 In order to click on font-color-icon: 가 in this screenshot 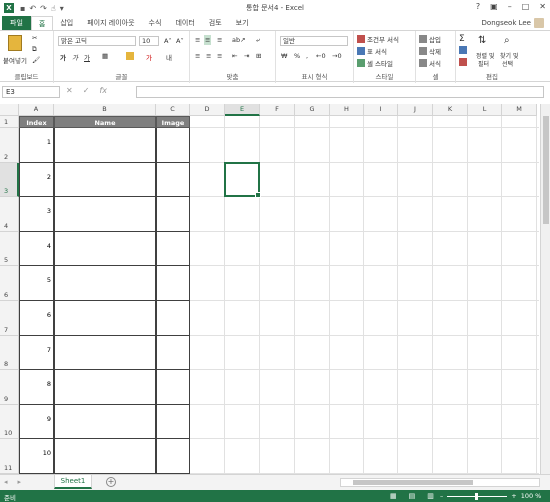, I will do `click(149, 57)`.